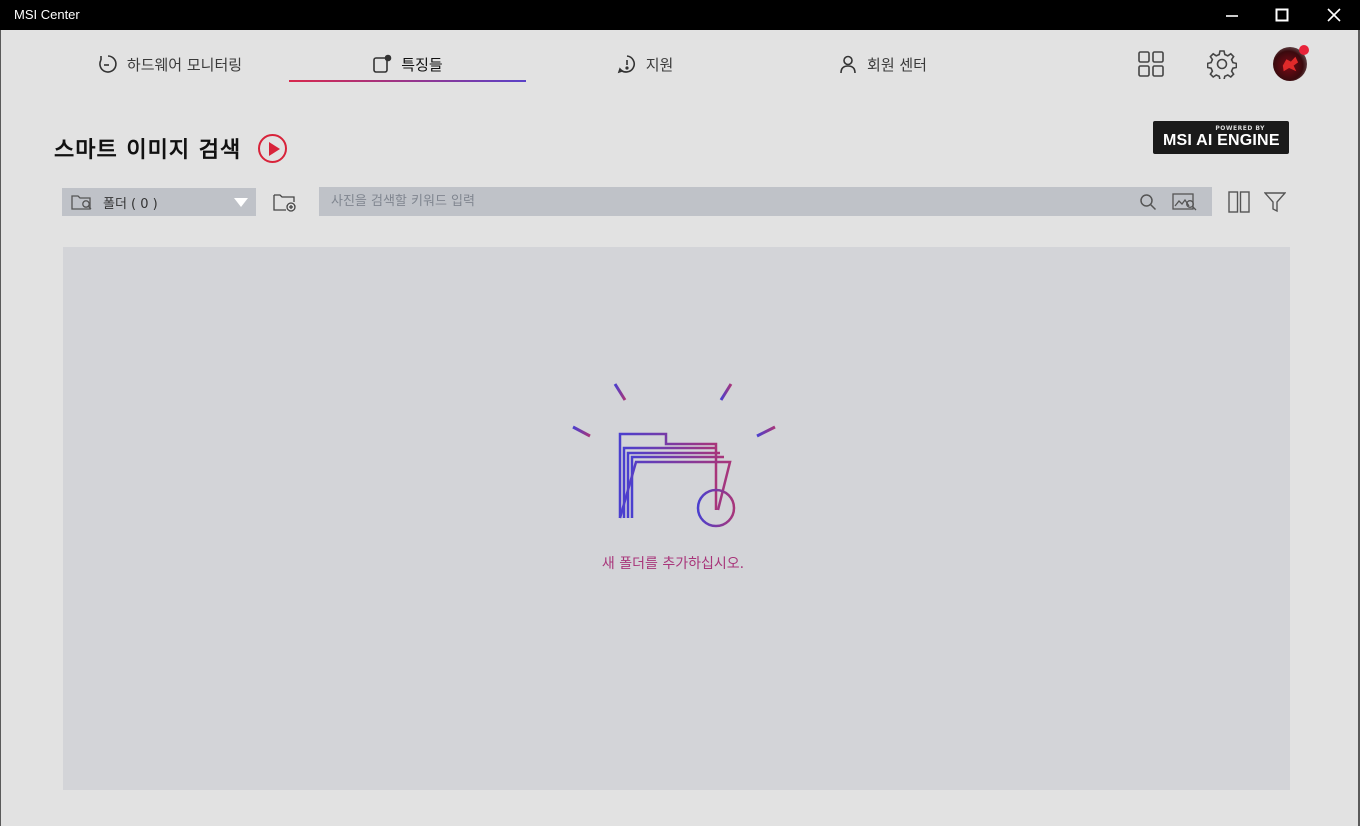  I want to click on grid-icon, so click(1151, 64).